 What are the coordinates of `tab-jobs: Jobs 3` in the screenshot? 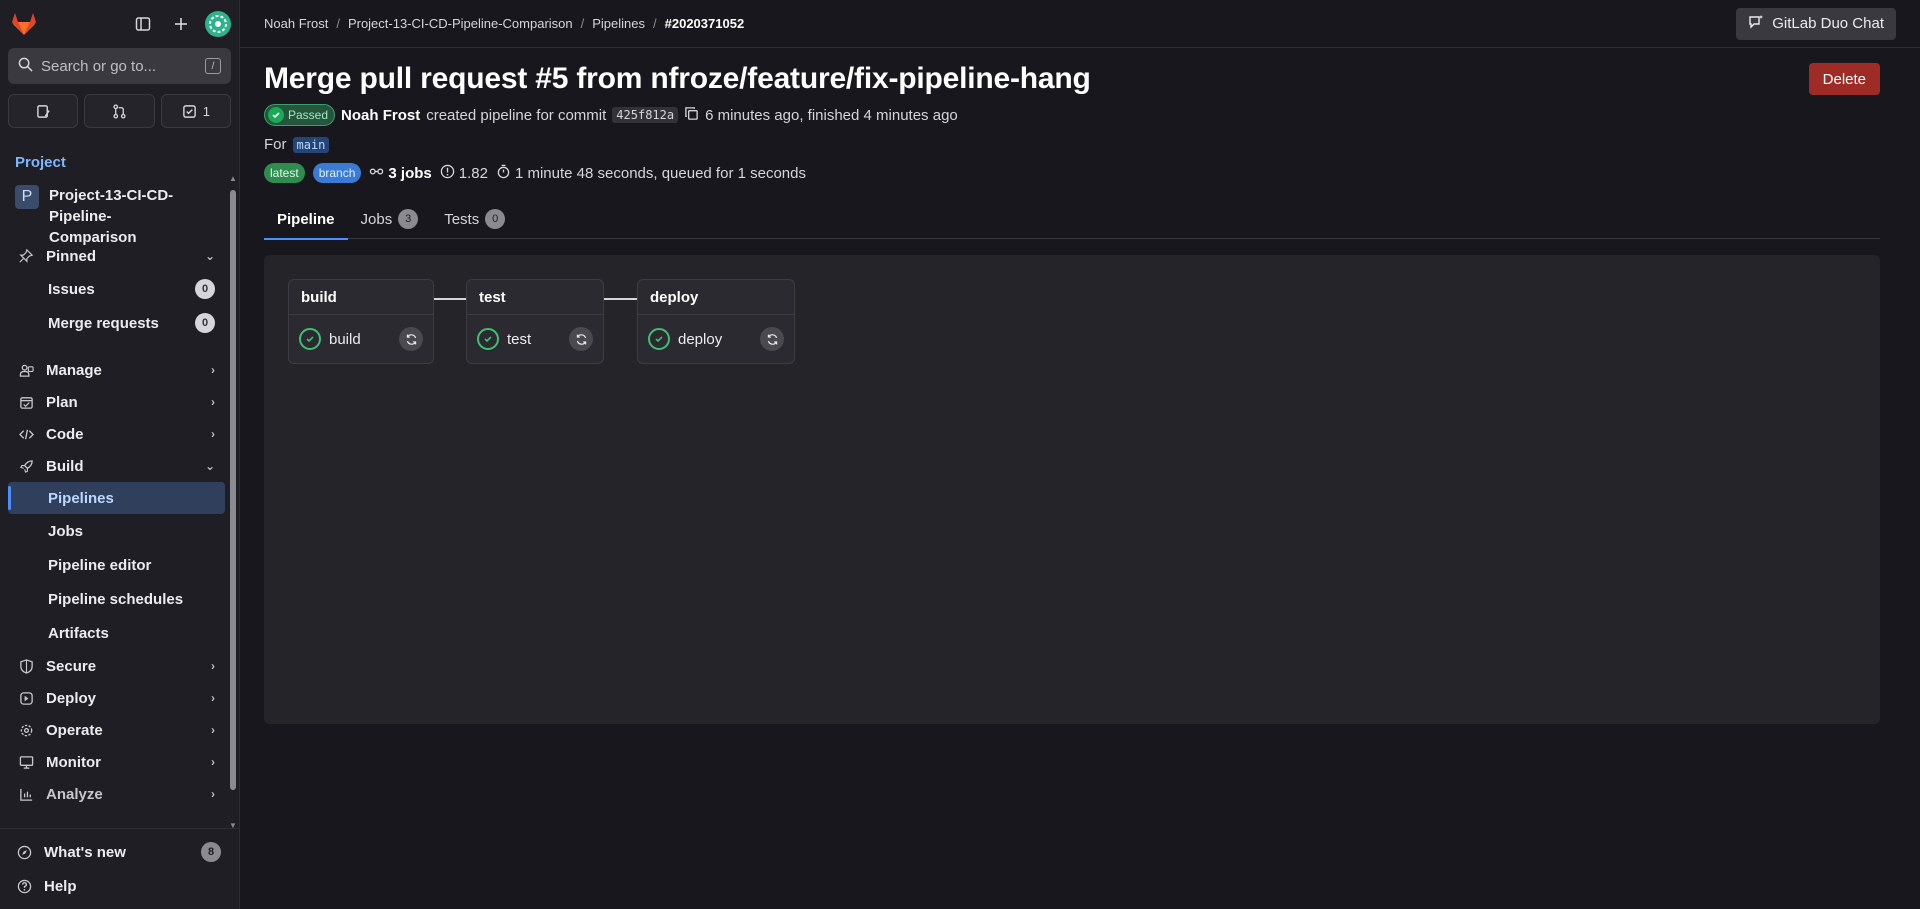 It's located at (390, 219).